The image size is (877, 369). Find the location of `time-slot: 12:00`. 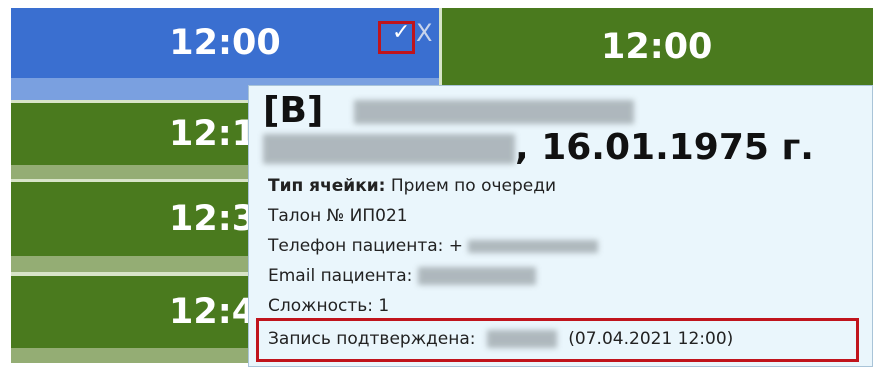

time-slot: 12:00 is located at coordinates (657, 46).